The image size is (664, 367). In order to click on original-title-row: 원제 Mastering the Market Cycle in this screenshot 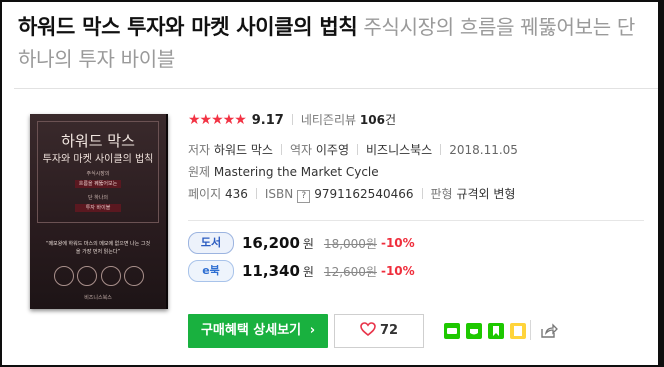, I will do `click(283, 171)`.